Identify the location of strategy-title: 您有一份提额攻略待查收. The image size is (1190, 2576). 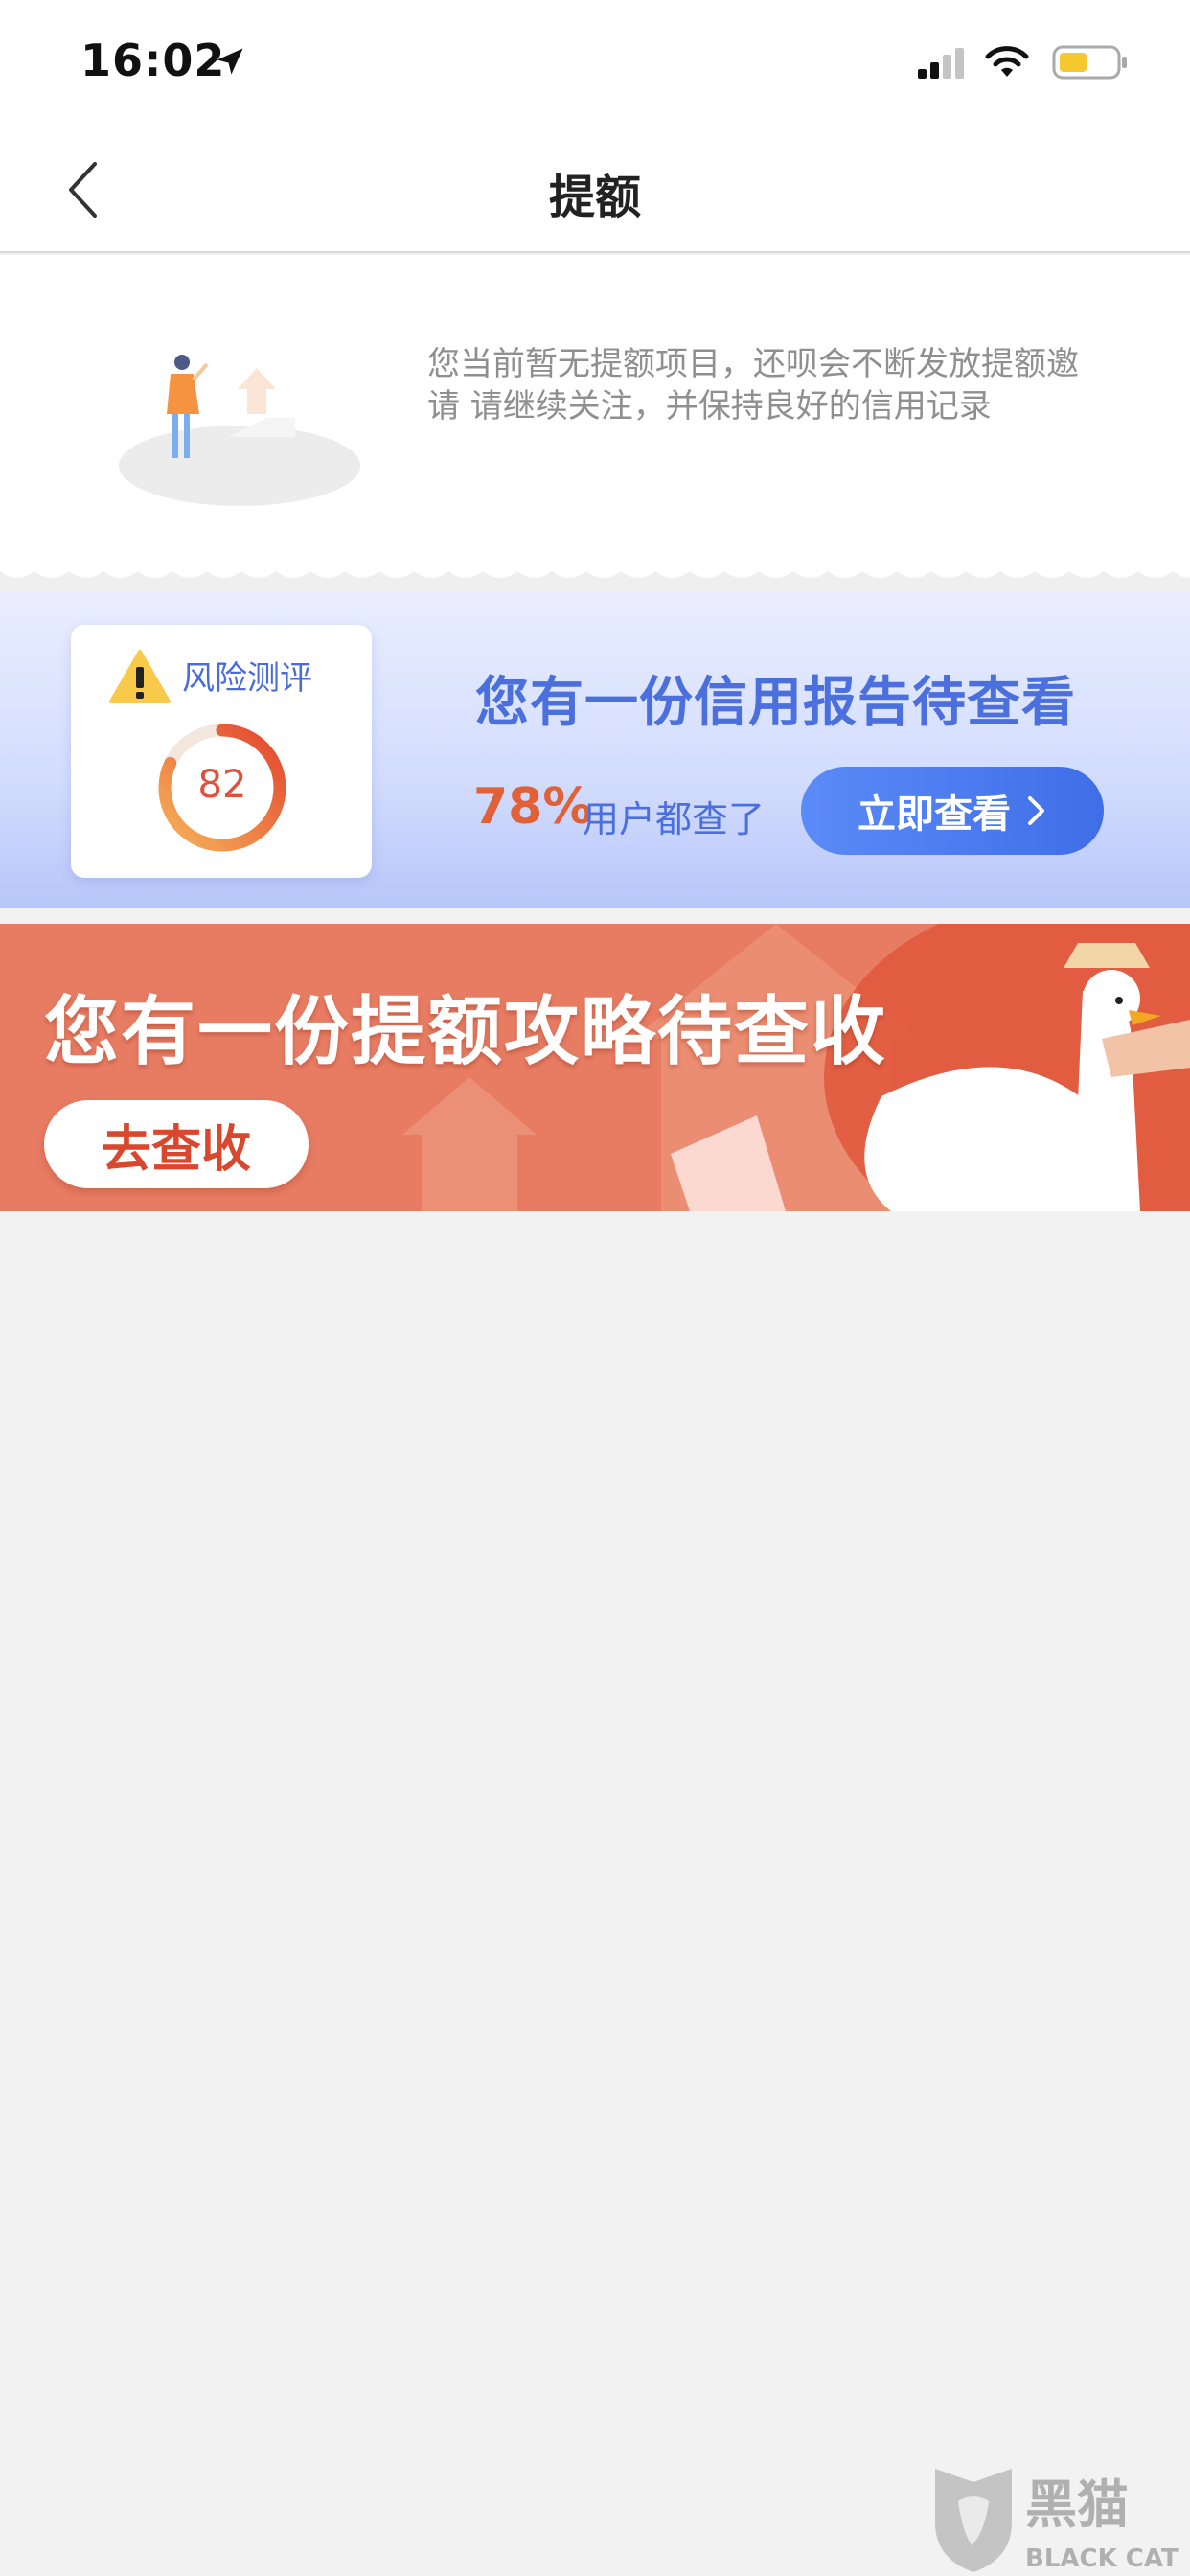
(466, 1031).